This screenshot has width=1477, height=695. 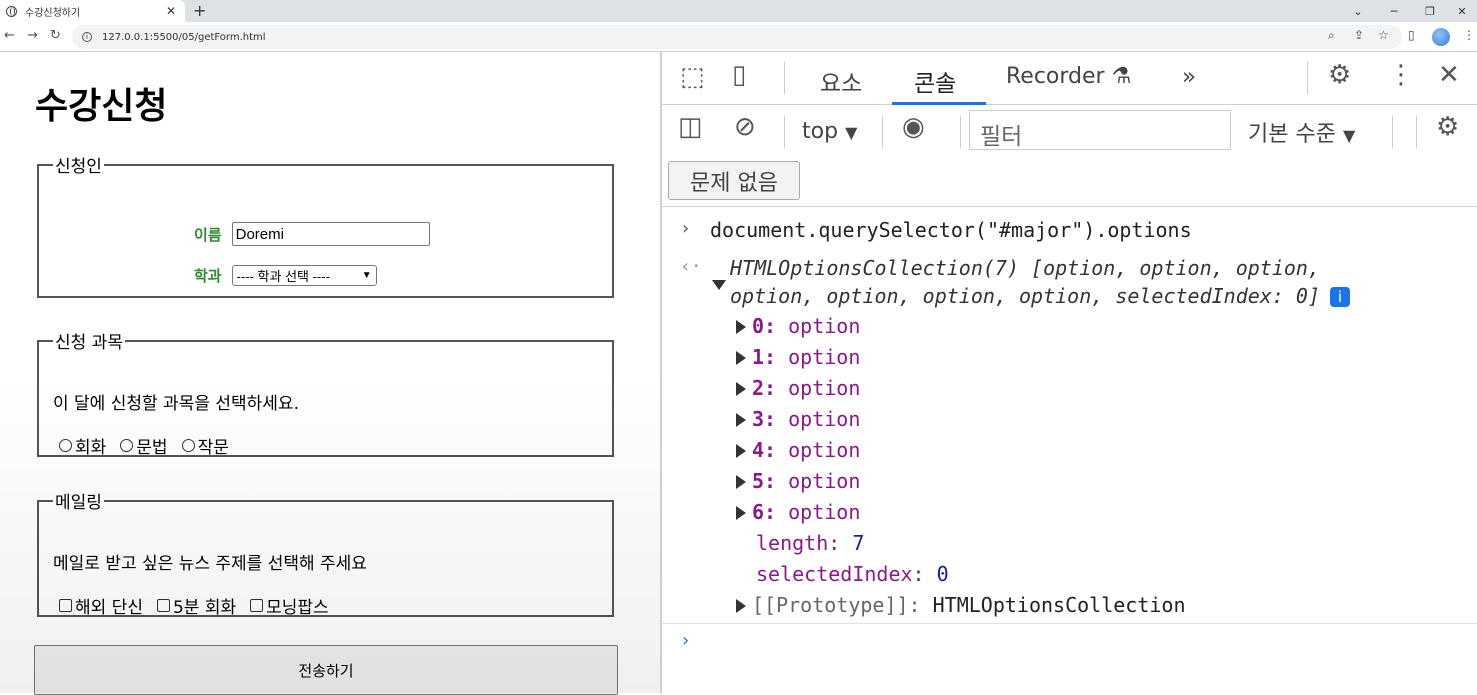 I want to click on console-entry: 1: option, so click(x=798, y=357).